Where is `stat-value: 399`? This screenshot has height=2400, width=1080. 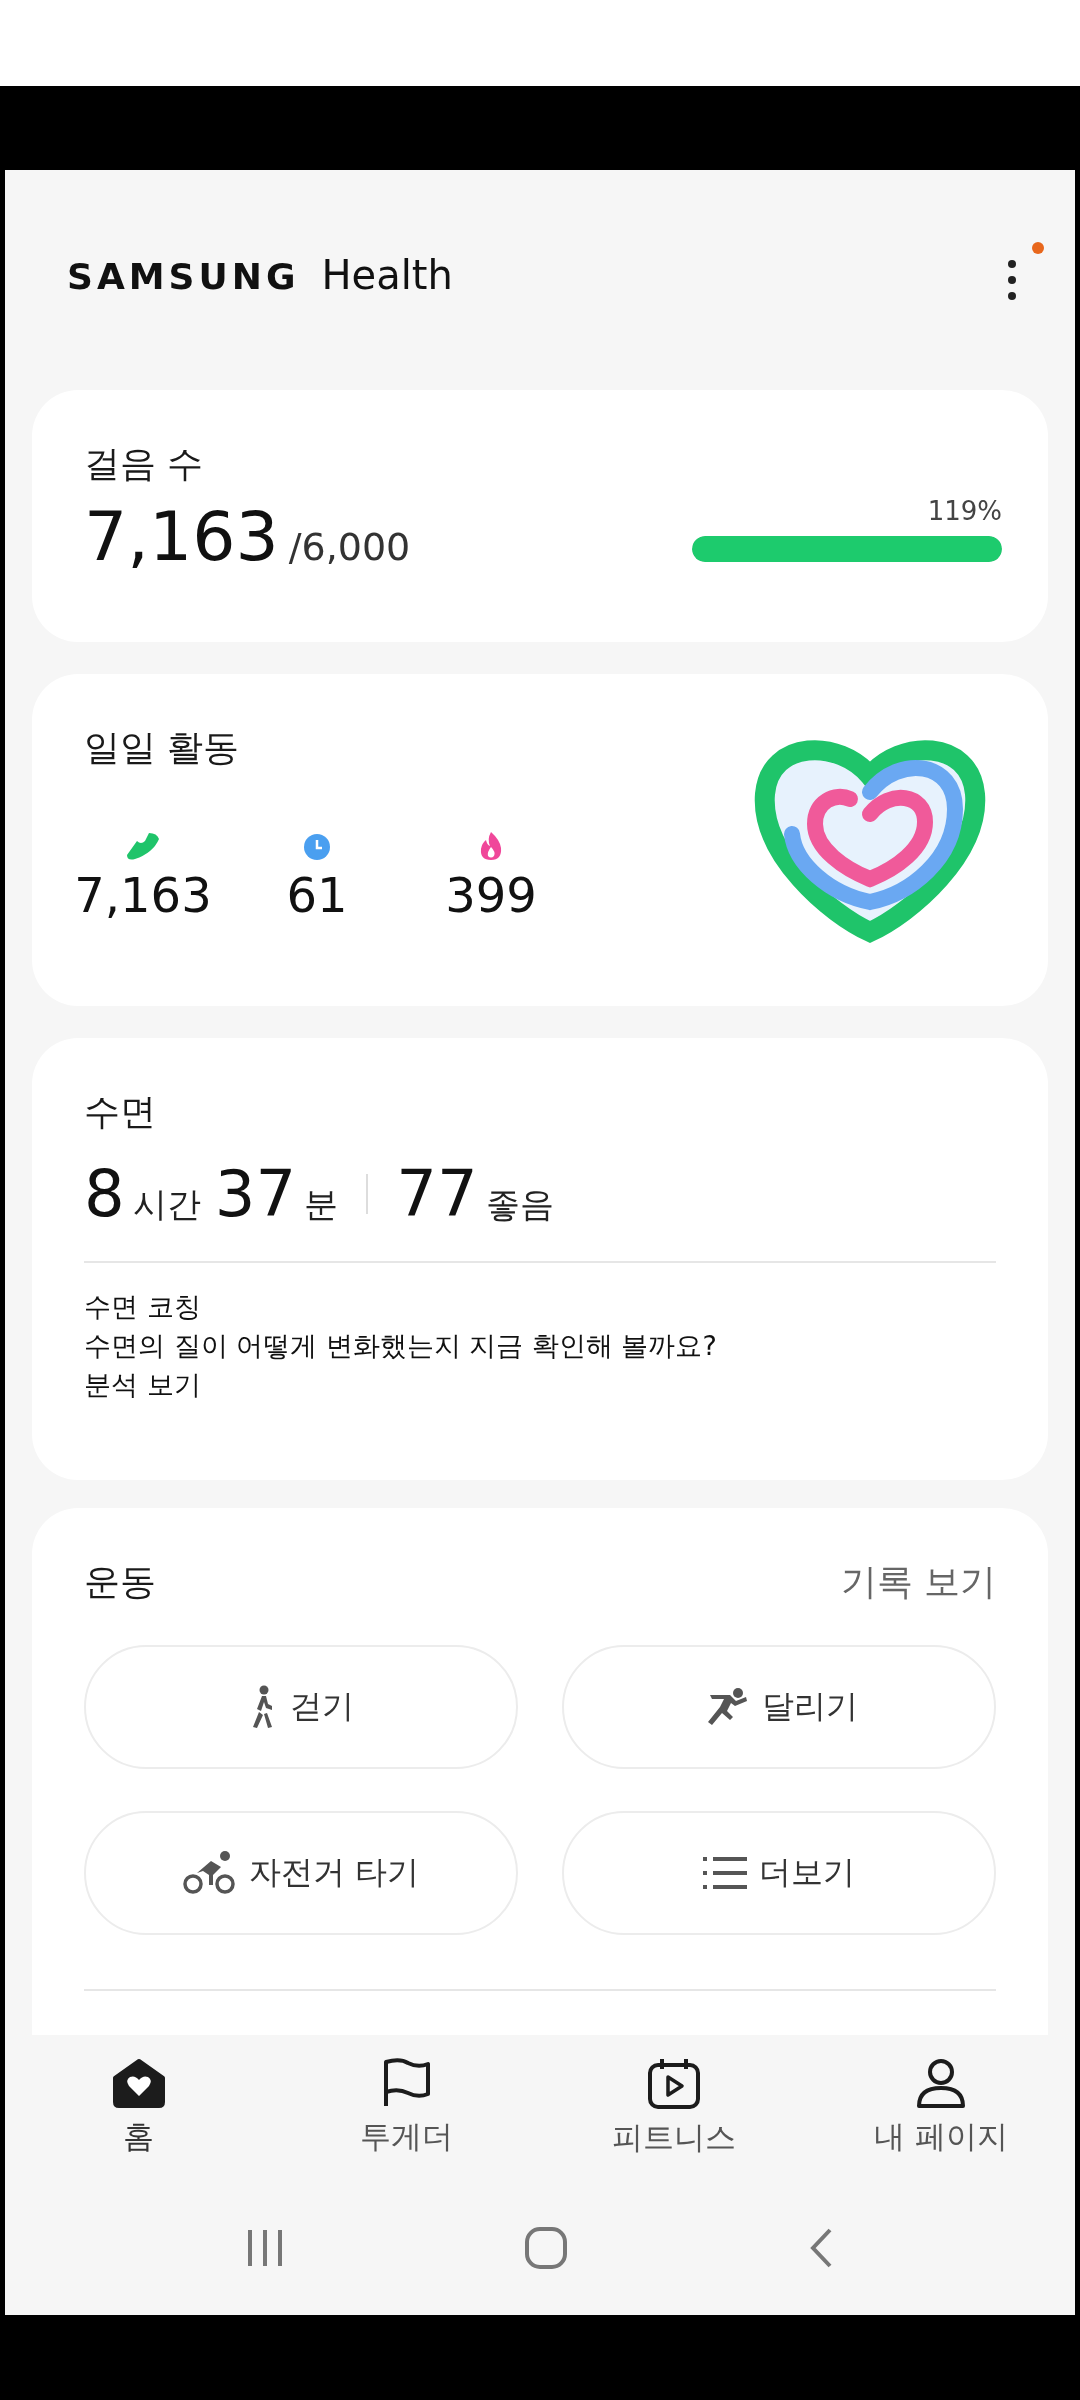 stat-value: 399 is located at coordinates (491, 895).